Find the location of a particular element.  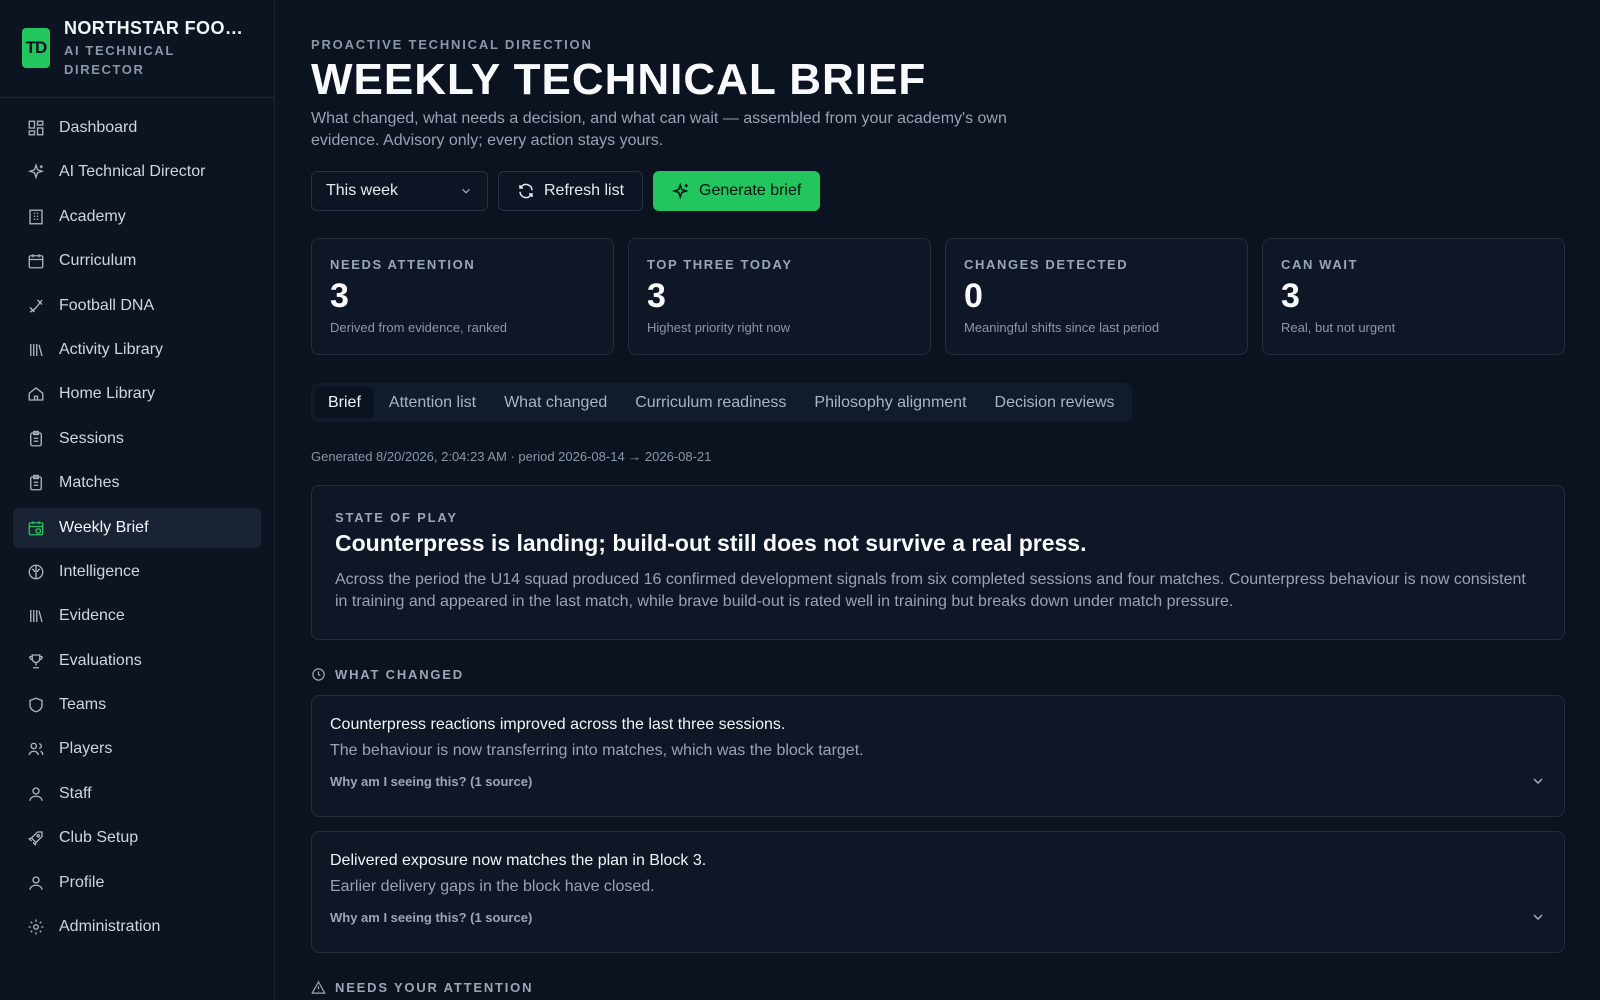

kpi-description: Meaningful shifts since last period is located at coordinates (1062, 327).